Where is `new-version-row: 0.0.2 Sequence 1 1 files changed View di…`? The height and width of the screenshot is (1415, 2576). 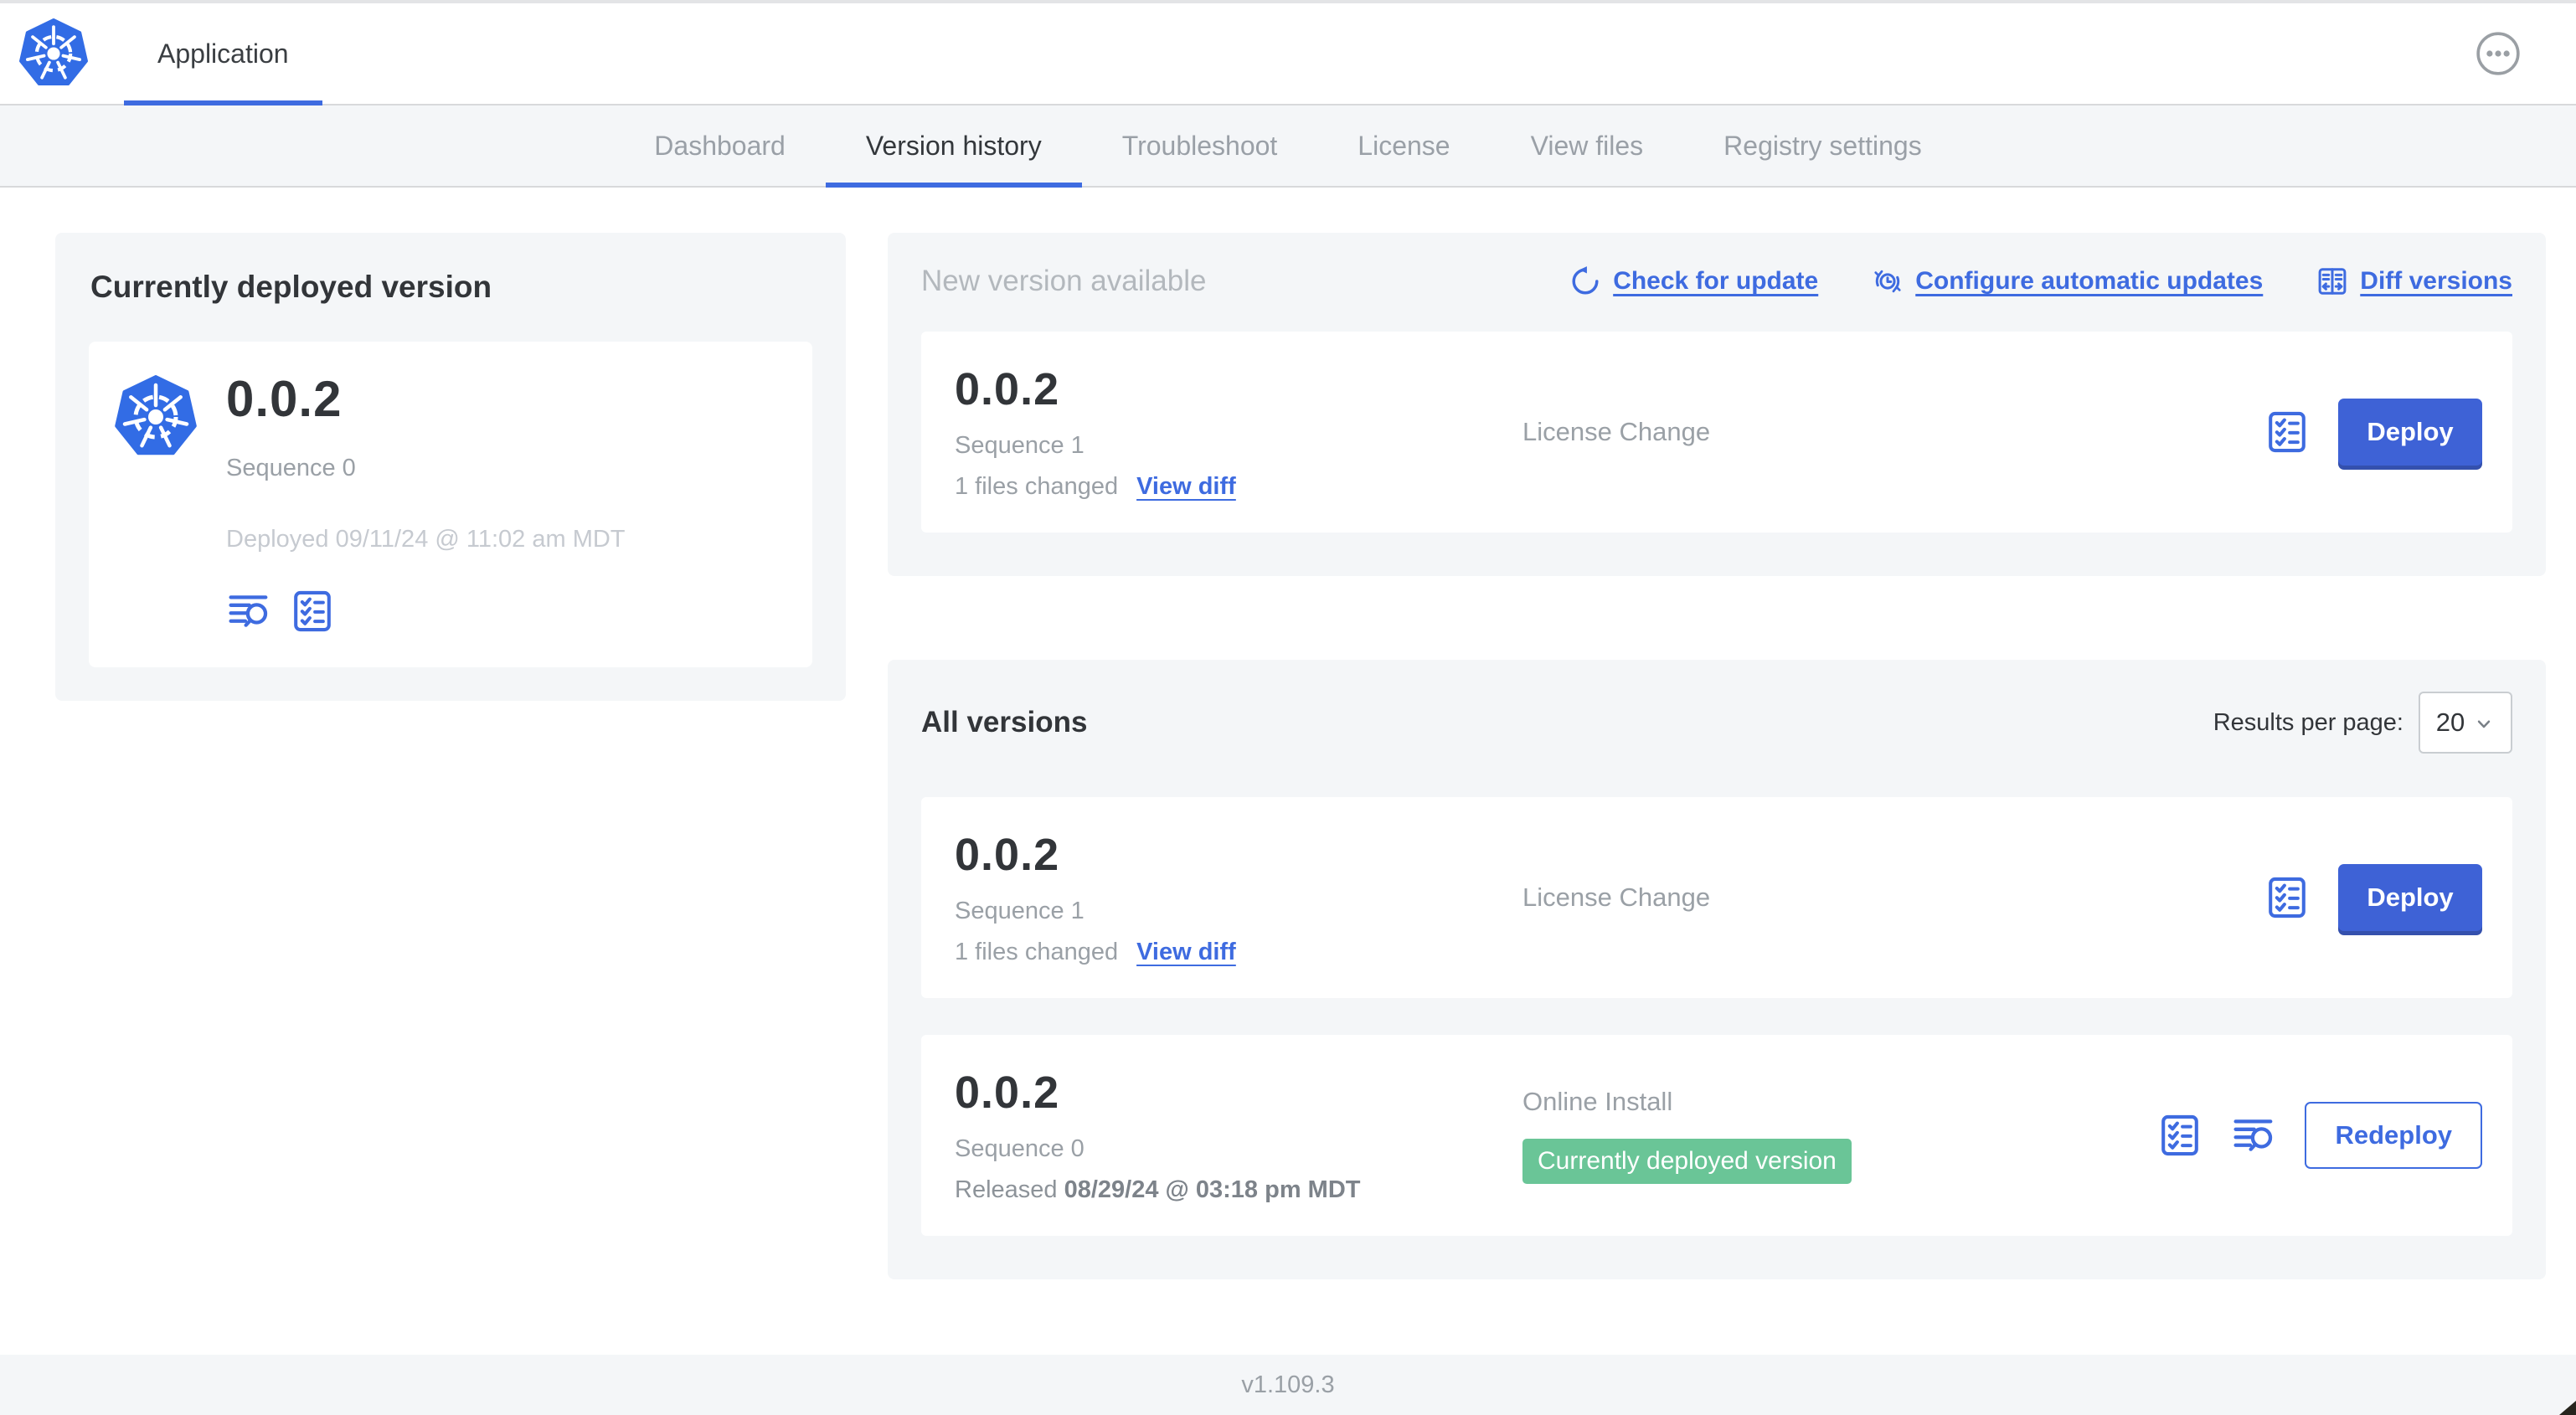 new-version-row: 0.0.2 Sequence 1 1 files changed View di… is located at coordinates (1716, 433).